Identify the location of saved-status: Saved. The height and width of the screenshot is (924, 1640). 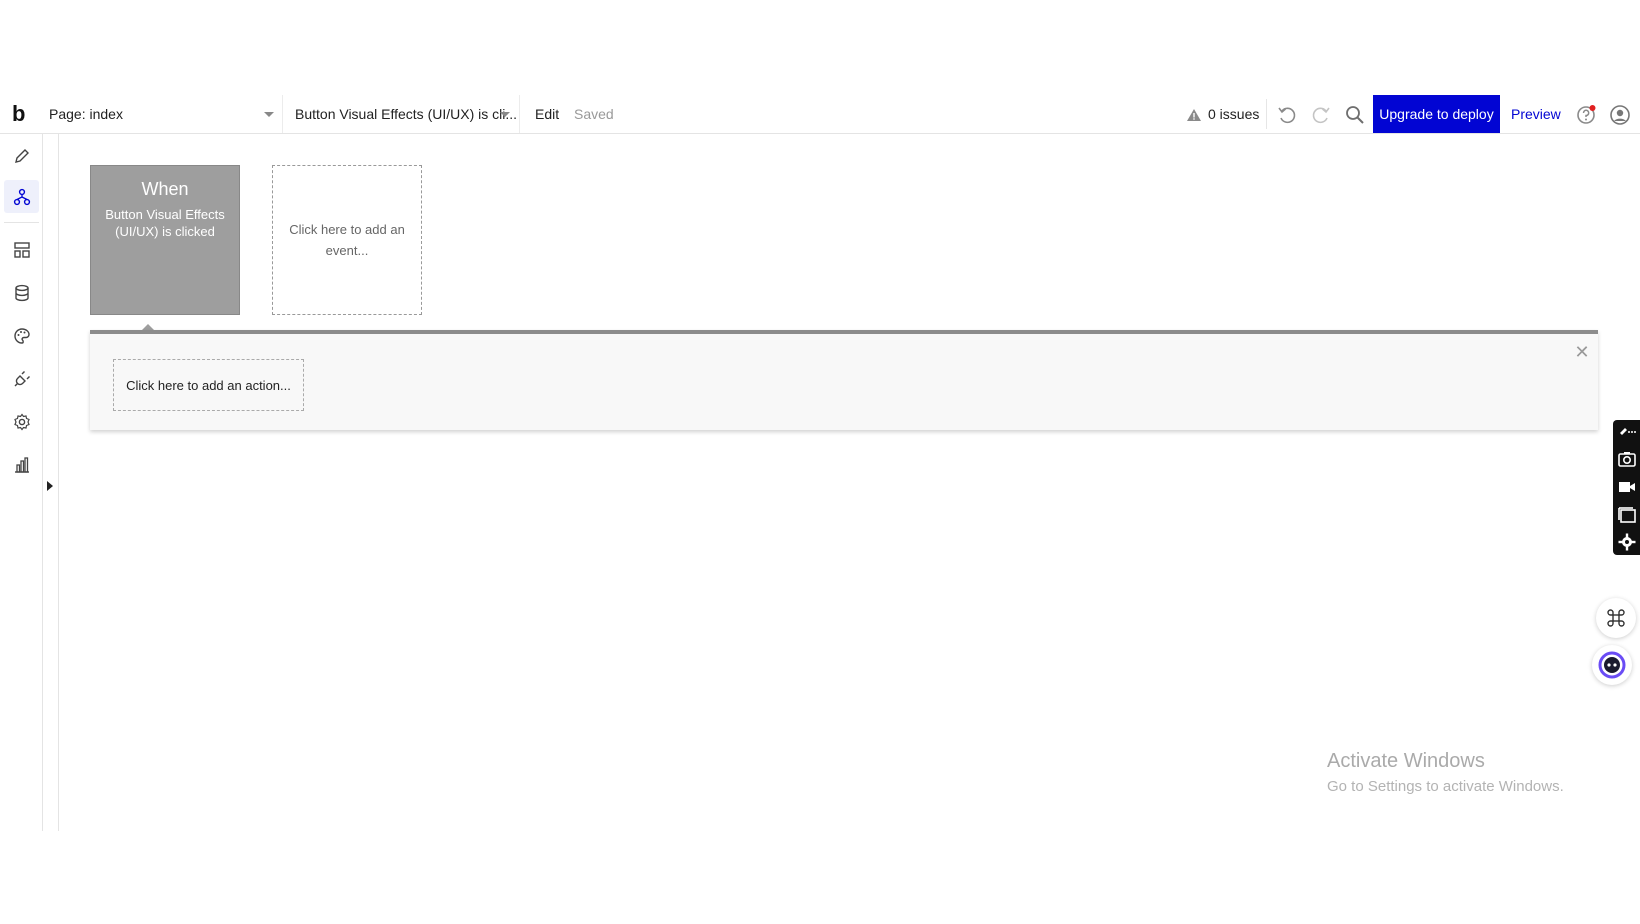
(594, 114).